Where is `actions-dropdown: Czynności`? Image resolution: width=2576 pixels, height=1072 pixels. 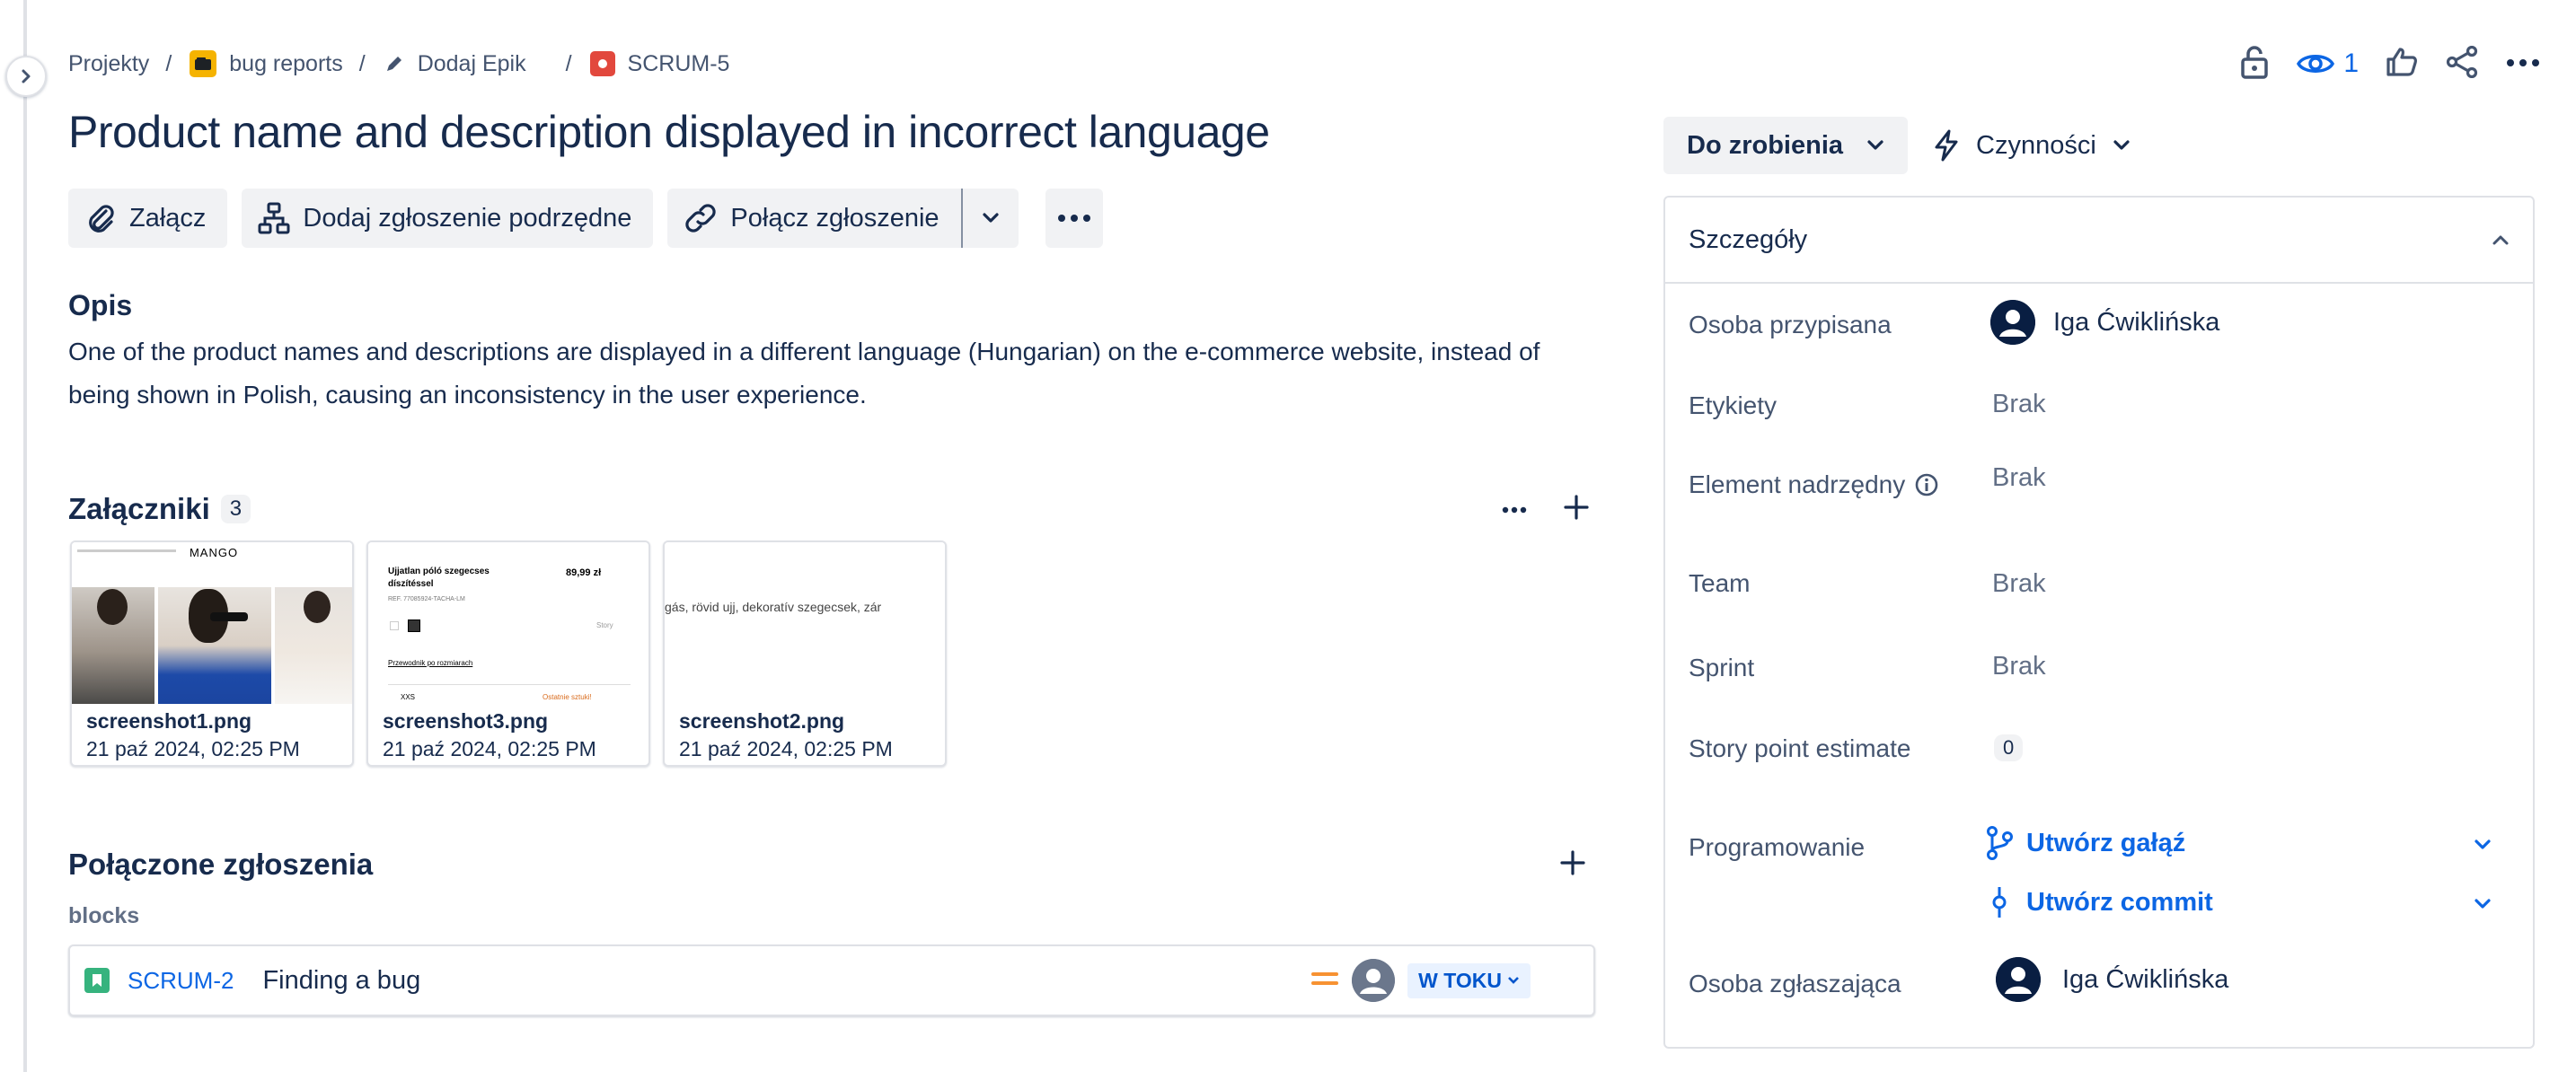
actions-dropdown: Czynności is located at coordinates (2031, 145).